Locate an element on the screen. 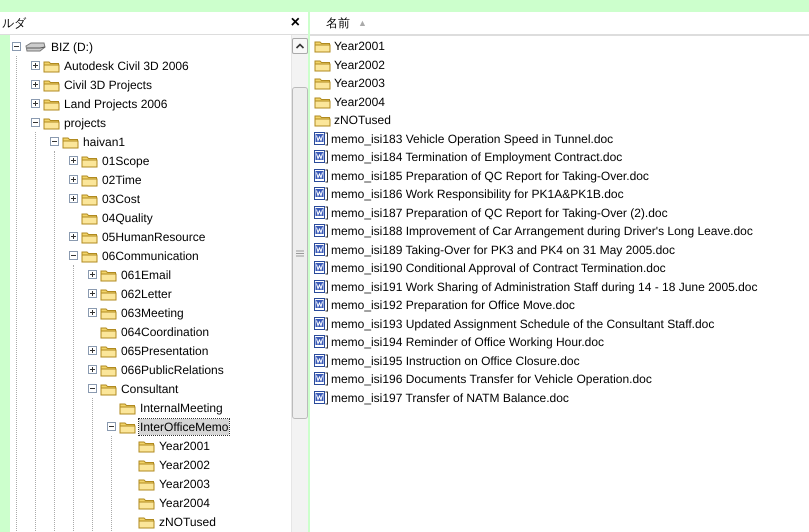 This screenshot has height=532, width=809. tree-item: 061Email is located at coordinates (146, 274).